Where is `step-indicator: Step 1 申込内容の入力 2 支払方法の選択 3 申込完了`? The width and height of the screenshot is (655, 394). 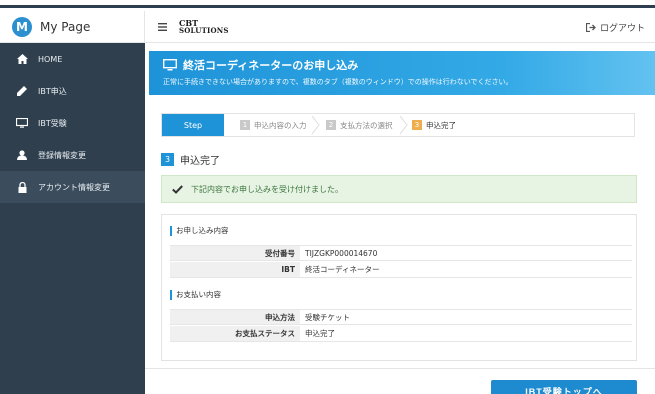
step-indicator: Step 1 申込内容の入力 2 支払方法の選択 3 申込完了 is located at coordinates (398, 125).